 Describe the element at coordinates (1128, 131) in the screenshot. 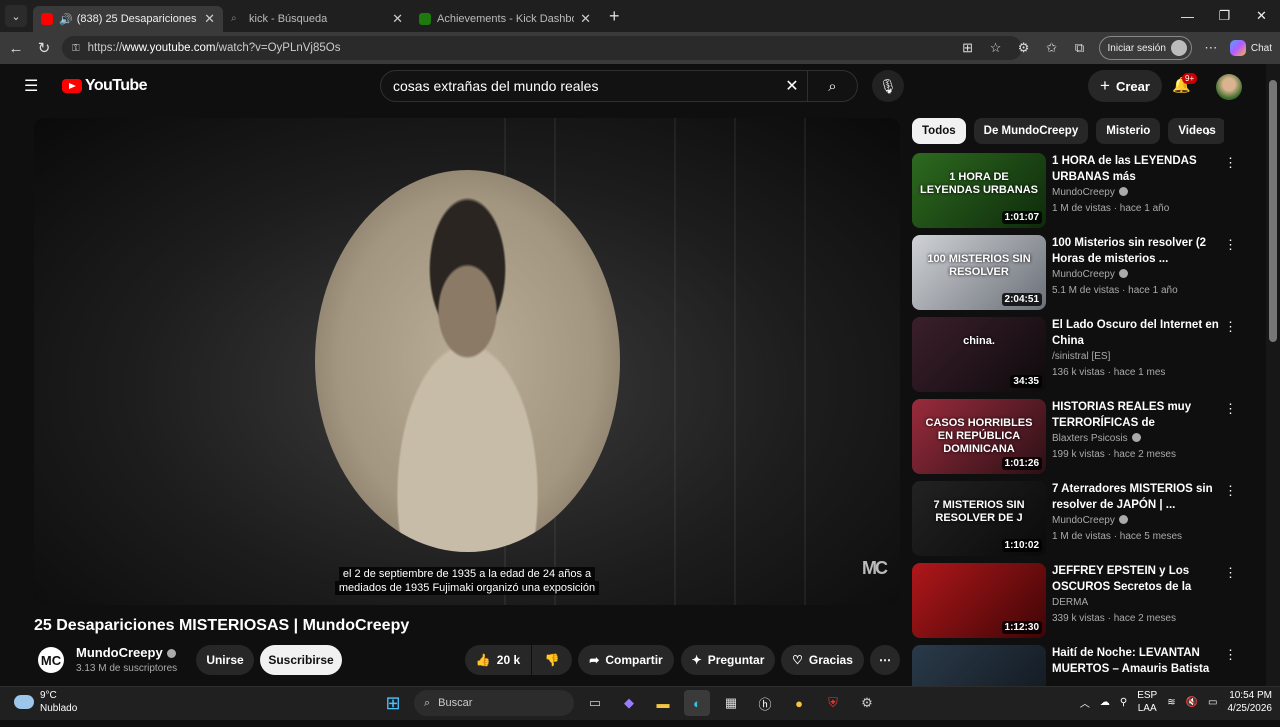

I see `chip-misterio: Misterio` at that location.